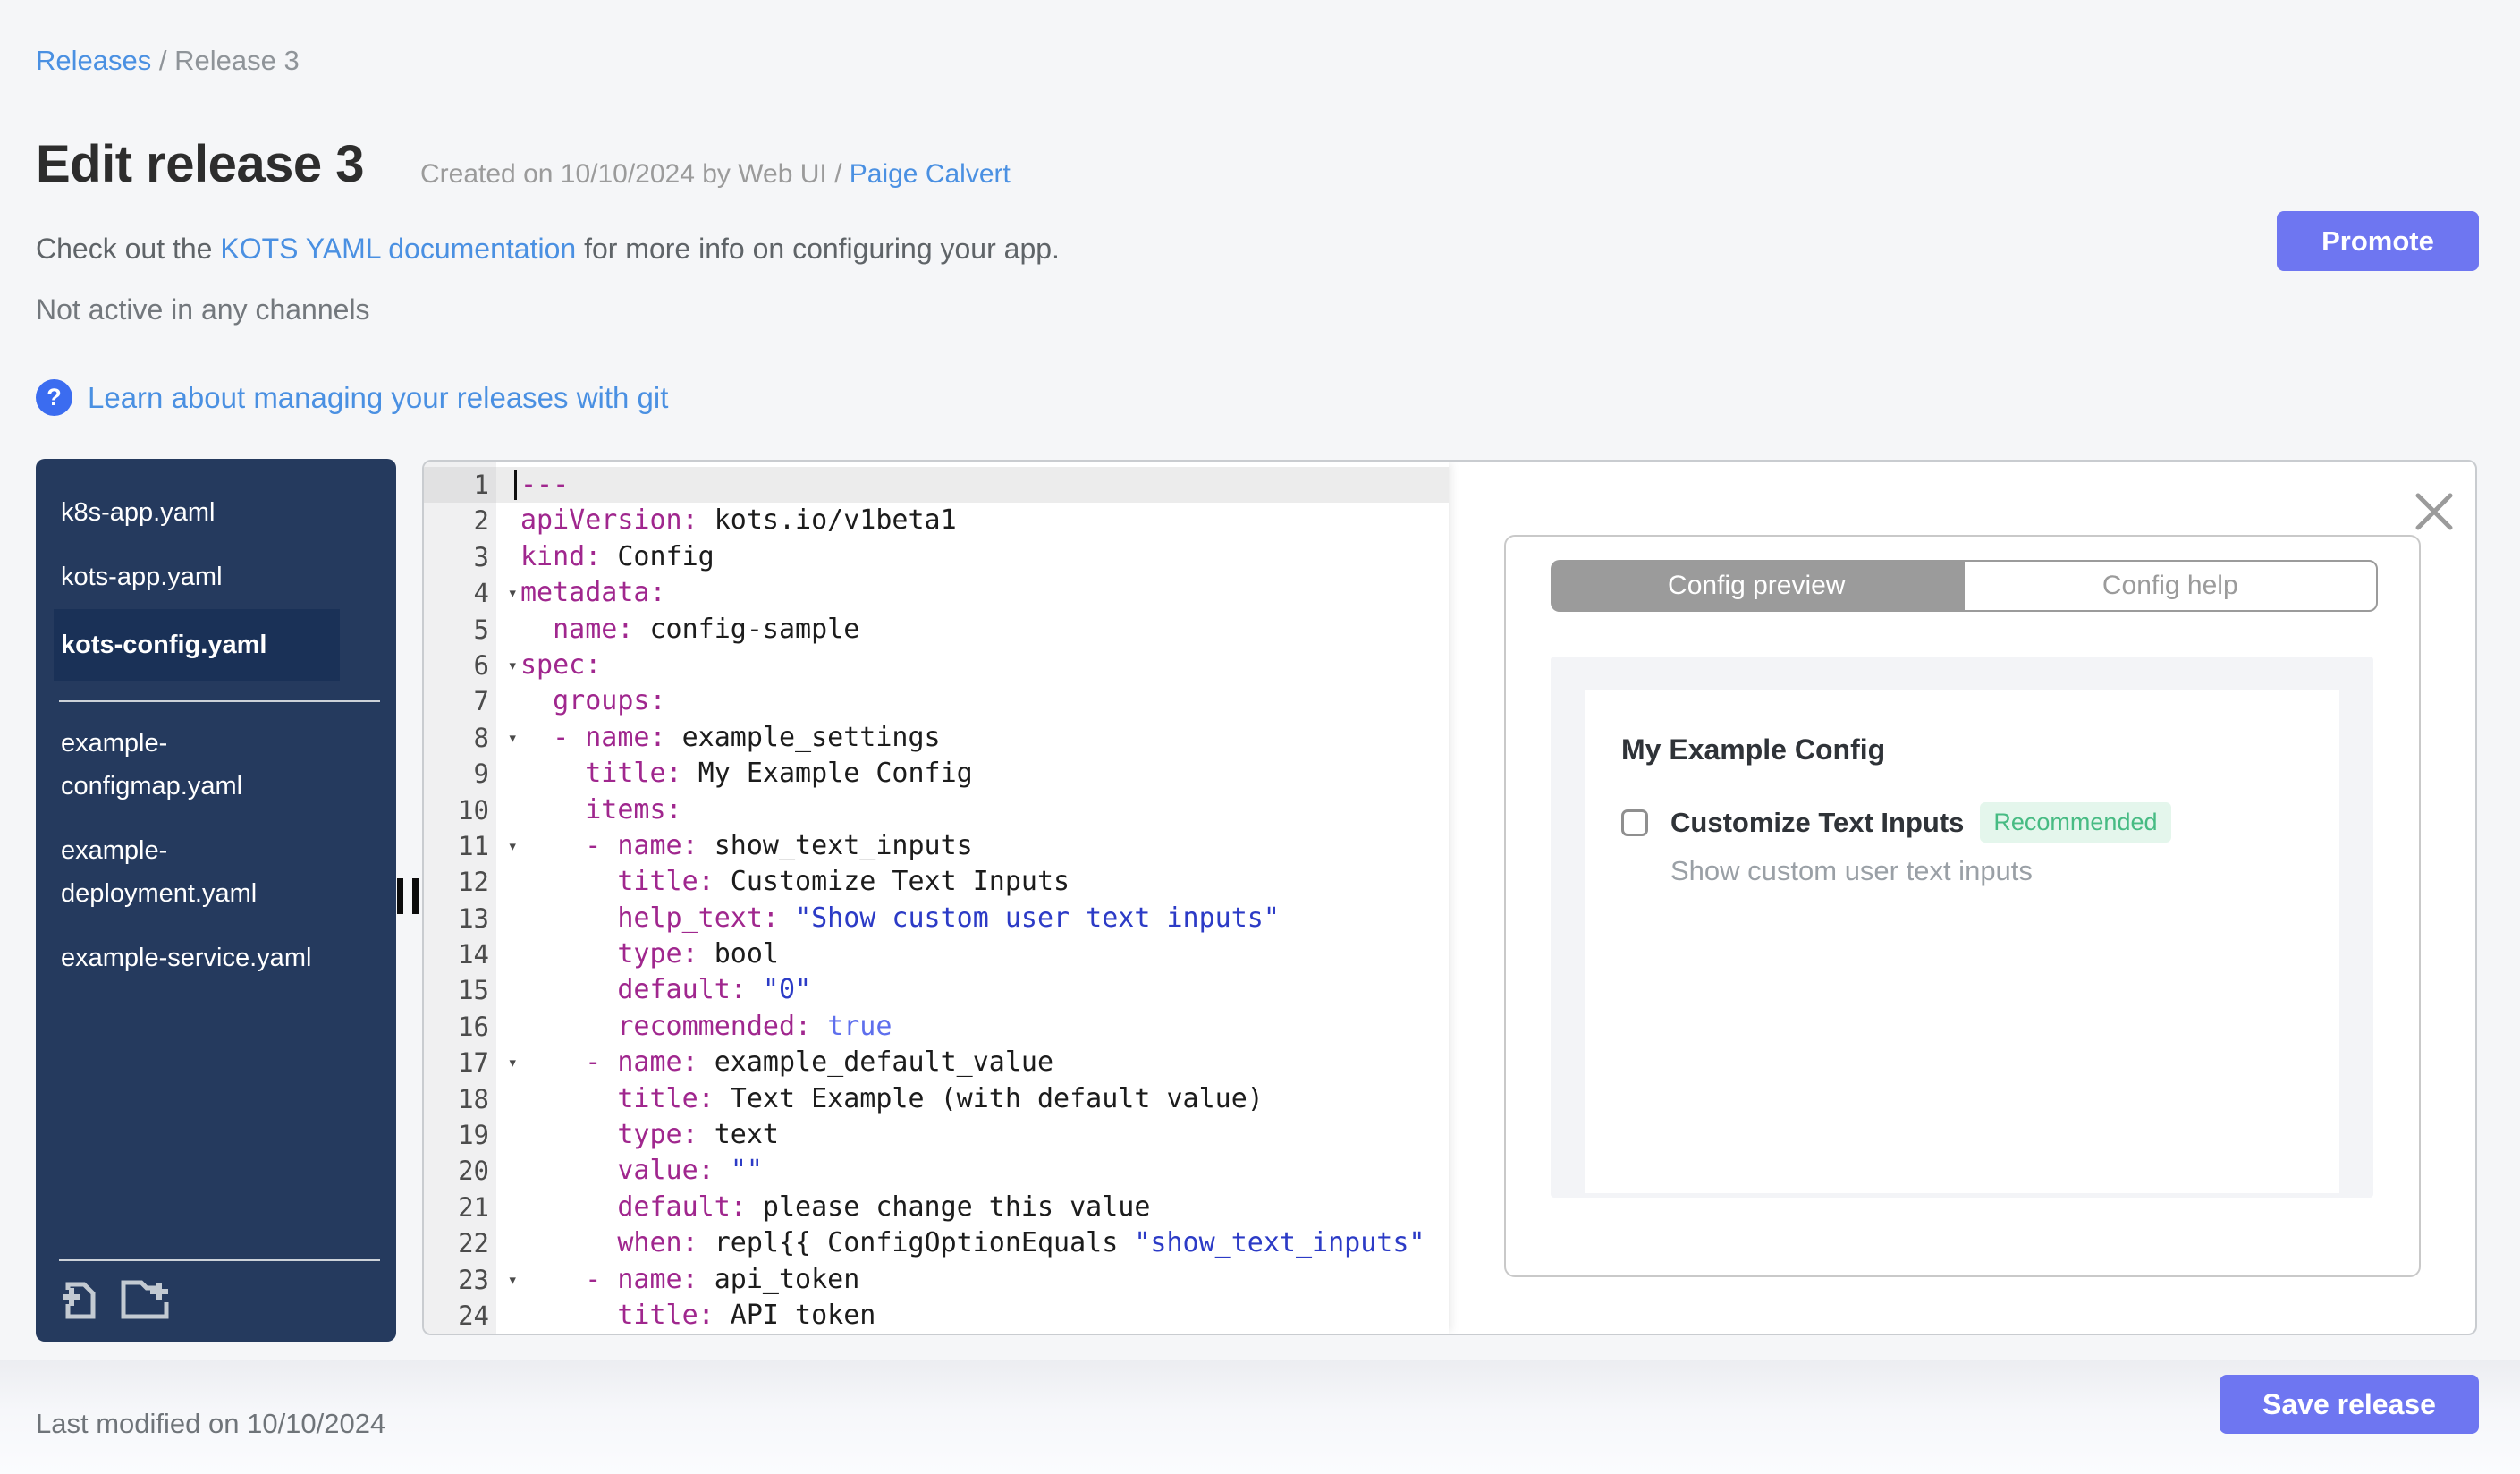 This screenshot has height=1474, width=2520. What do you see at coordinates (203, 309) in the screenshot?
I see `channel-status: Not active in any channels` at bounding box center [203, 309].